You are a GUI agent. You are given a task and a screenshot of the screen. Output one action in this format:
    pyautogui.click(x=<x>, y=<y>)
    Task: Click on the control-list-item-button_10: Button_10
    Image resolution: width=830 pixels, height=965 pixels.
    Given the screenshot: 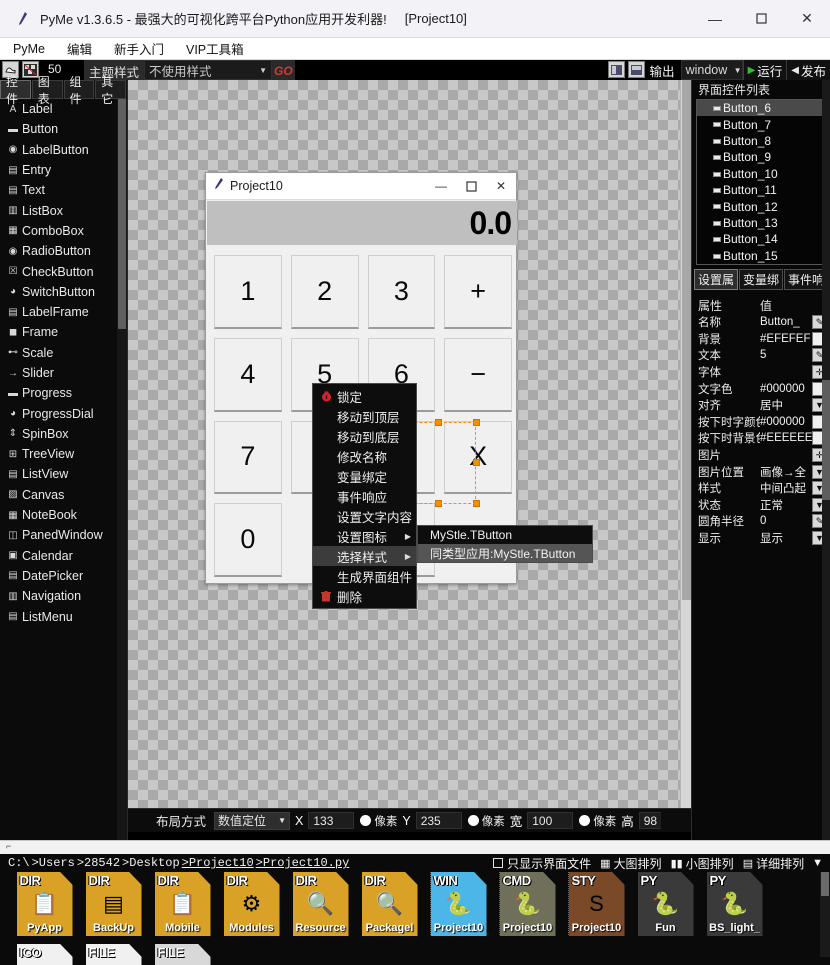 What is the action you would take?
    pyautogui.click(x=761, y=174)
    